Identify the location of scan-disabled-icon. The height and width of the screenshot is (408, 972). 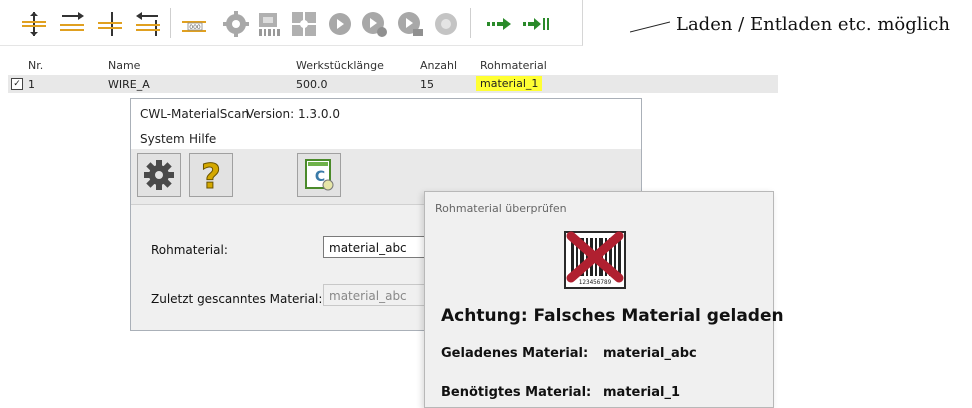
(270, 24).